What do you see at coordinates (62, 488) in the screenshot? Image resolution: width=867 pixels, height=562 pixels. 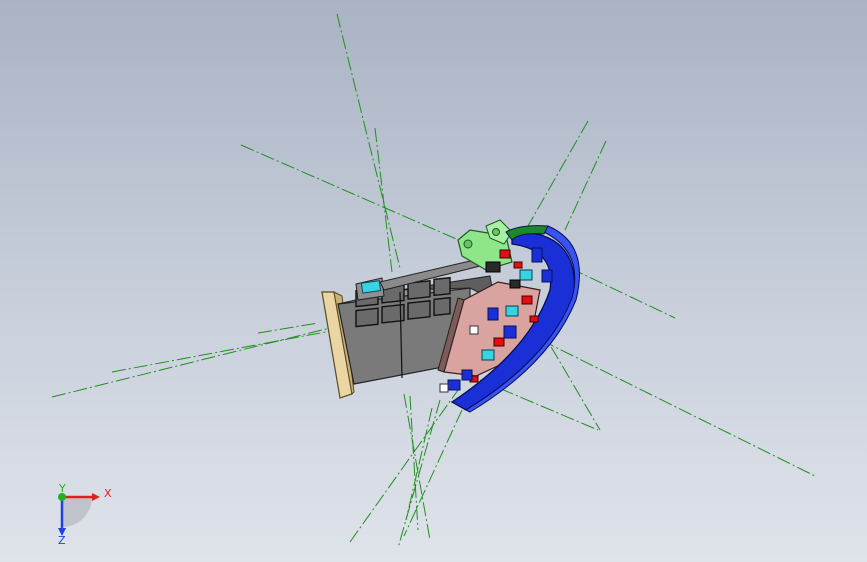 I see `y-axis-label: Y` at bounding box center [62, 488].